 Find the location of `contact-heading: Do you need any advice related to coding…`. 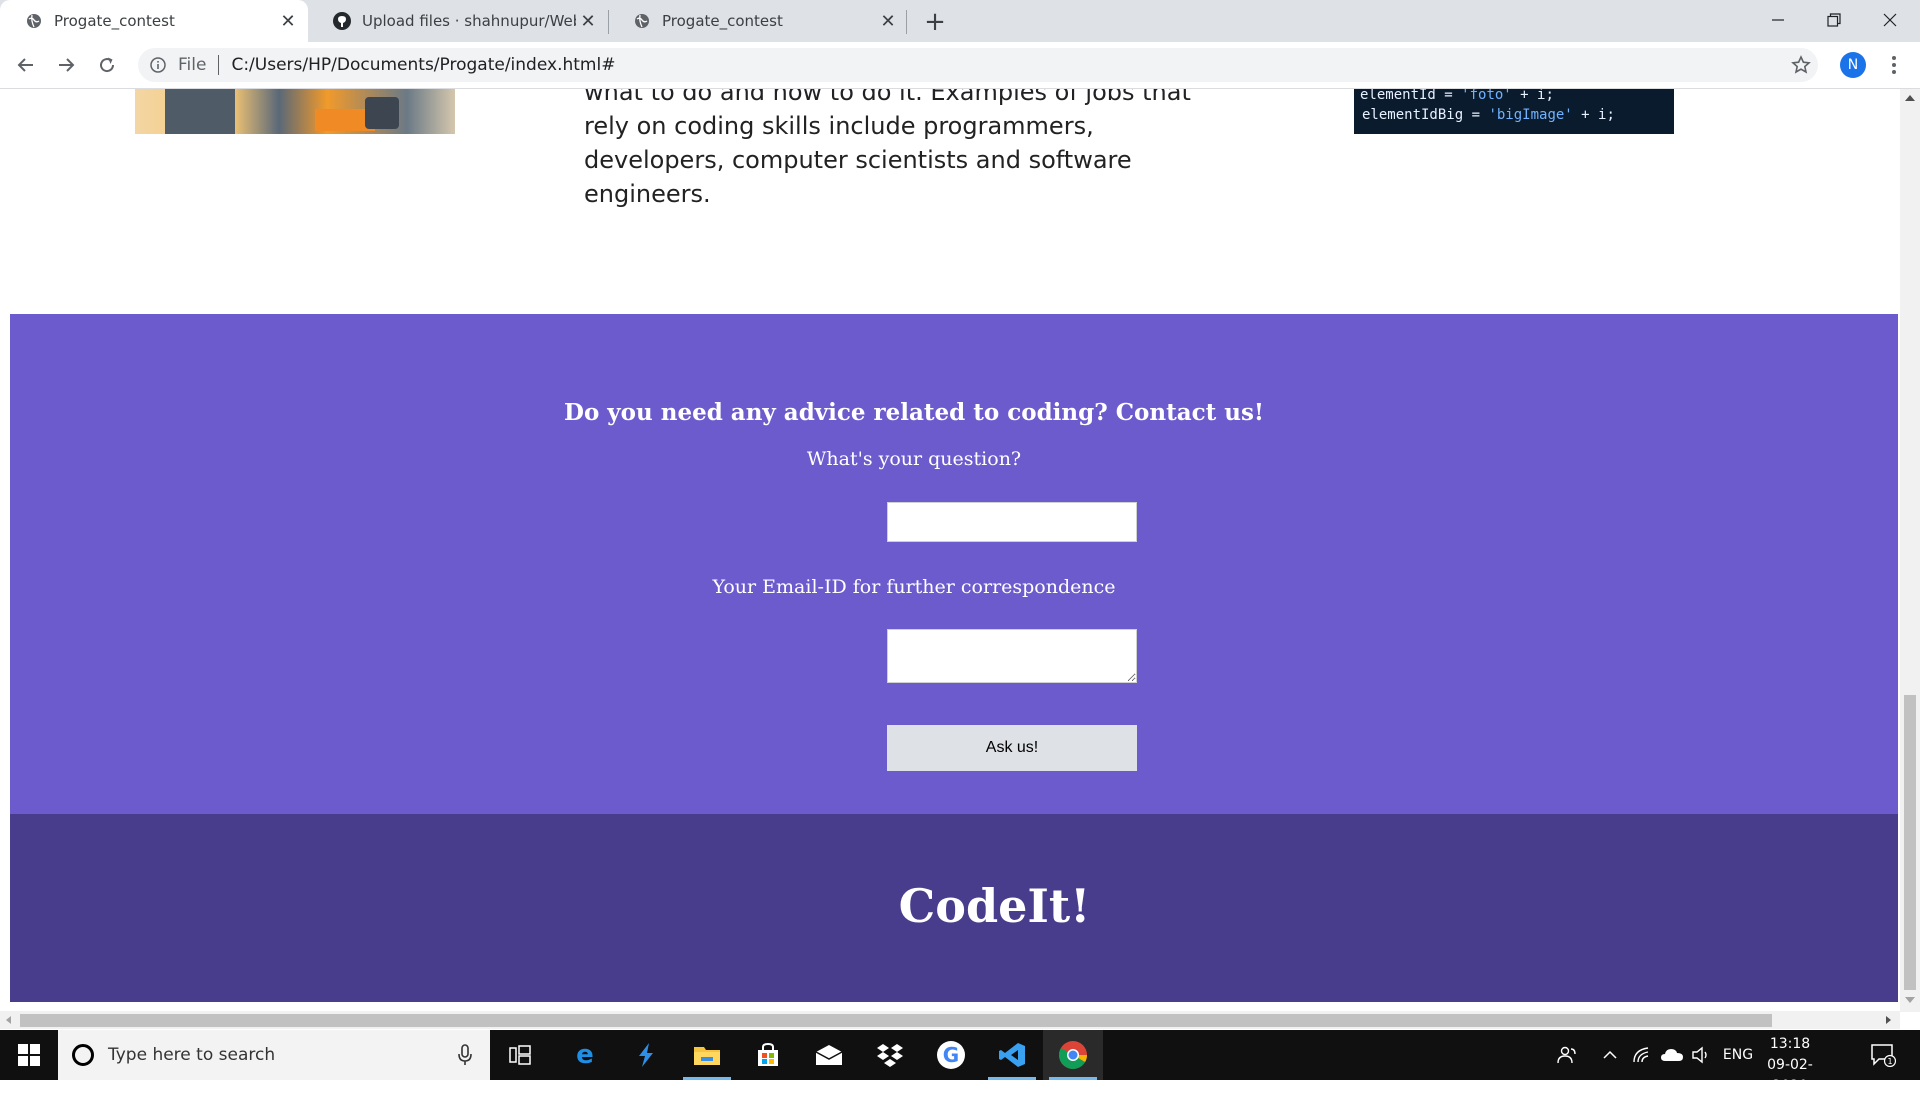

contact-heading: Do you need any advice related to coding… is located at coordinates (914, 412).